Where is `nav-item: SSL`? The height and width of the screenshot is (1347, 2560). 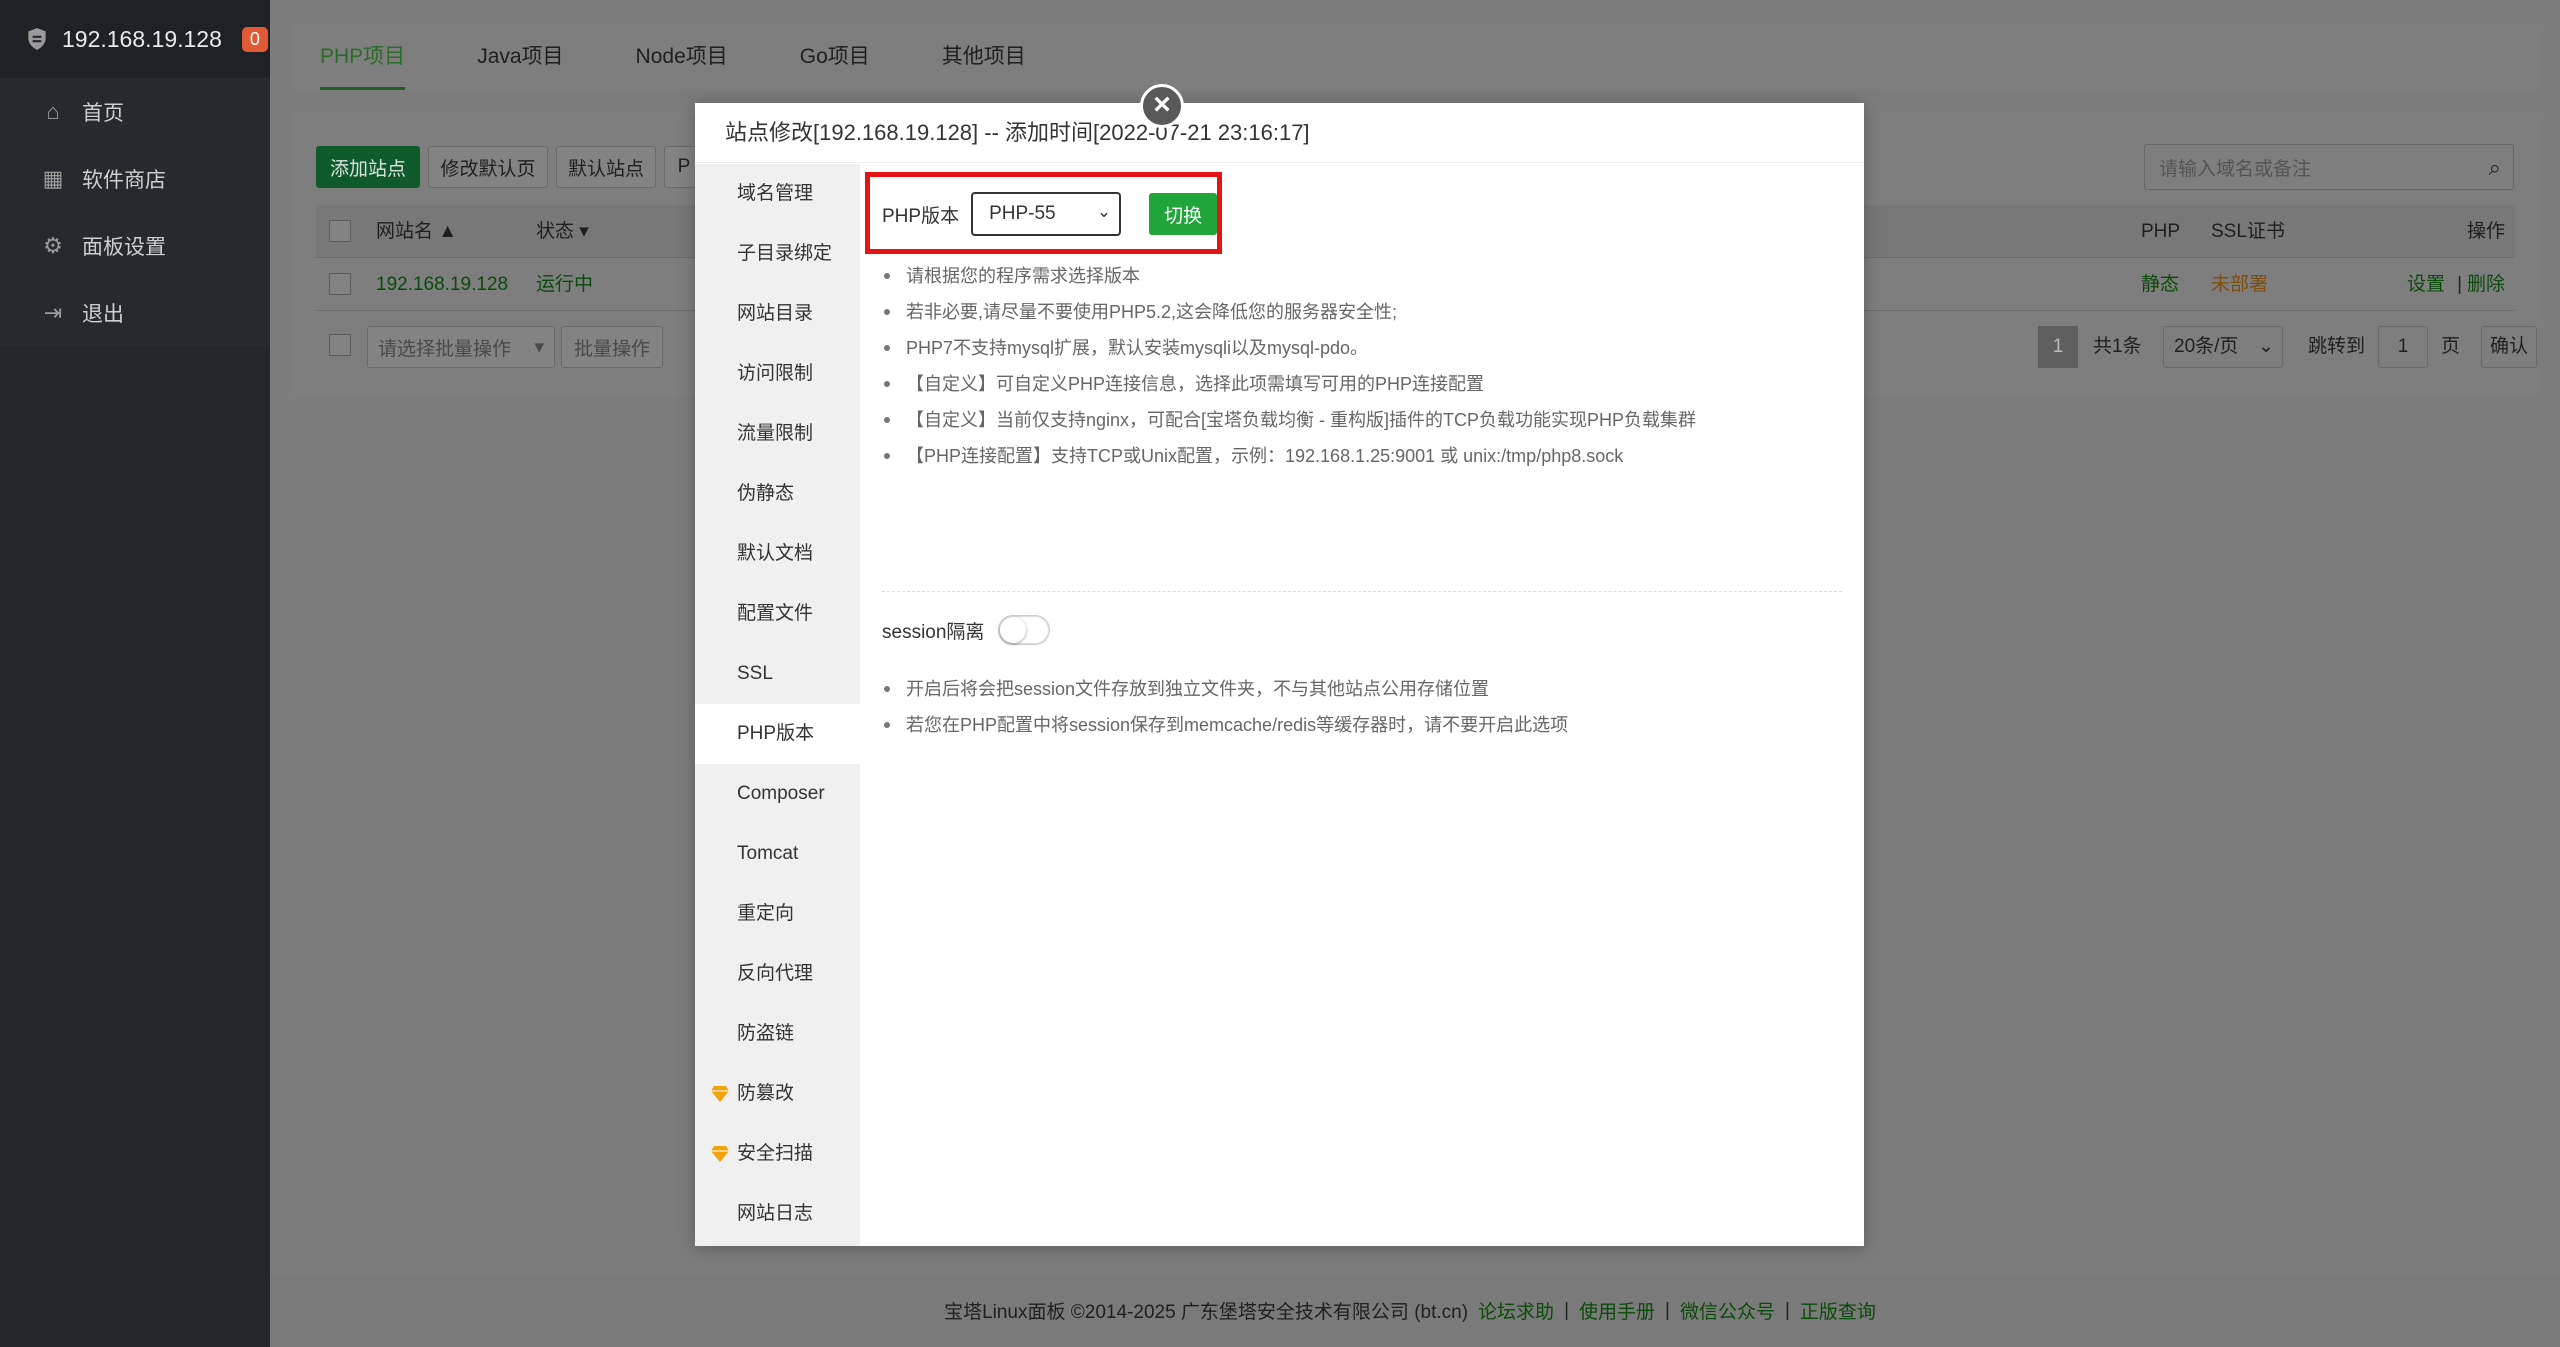
nav-item: SSL is located at coordinates (777, 674).